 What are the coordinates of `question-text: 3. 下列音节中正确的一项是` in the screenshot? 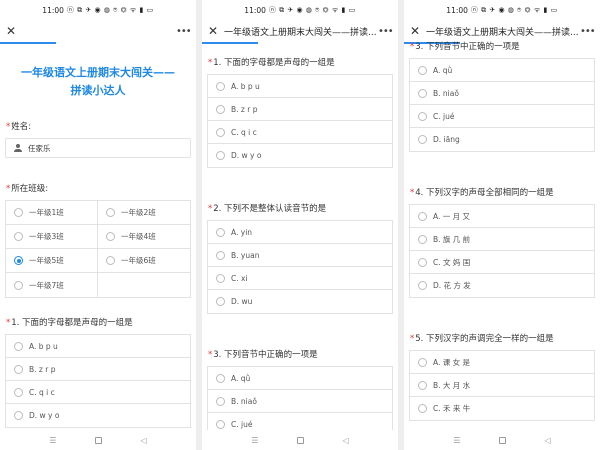 It's located at (265, 355).